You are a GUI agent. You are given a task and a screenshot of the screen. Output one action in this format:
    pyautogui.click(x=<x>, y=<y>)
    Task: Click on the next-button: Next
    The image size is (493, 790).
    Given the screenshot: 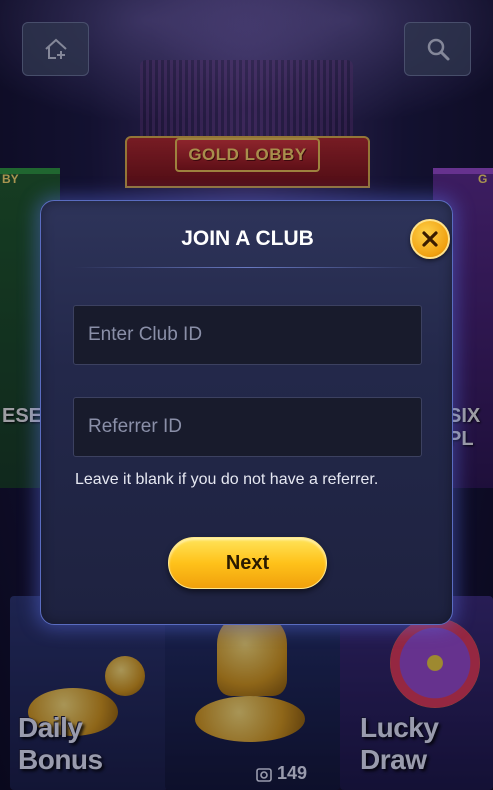 What is the action you would take?
    pyautogui.click(x=247, y=563)
    